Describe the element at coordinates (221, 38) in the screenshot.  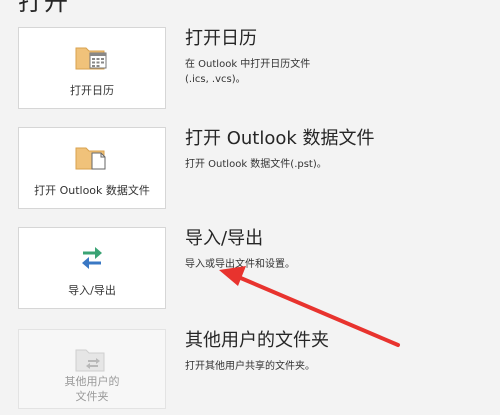
I see `option-title: 打开日历` at that location.